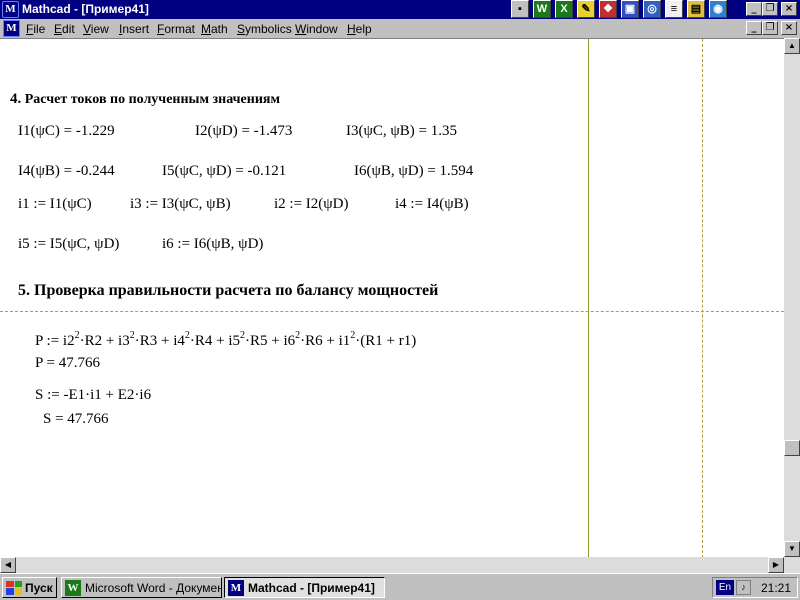 This screenshot has width=800, height=600. Describe the element at coordinates (8, 565) in the screenshot. I see `scroll-left-arrow-icon: ◀` at that location.